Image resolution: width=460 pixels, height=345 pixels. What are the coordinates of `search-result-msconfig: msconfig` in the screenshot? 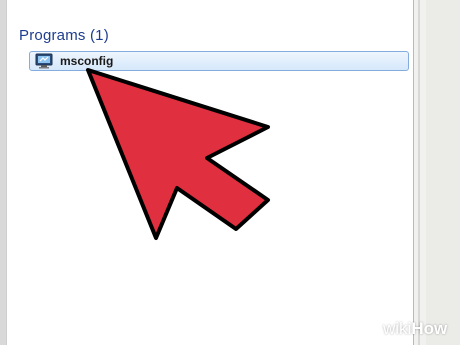 It's located at (219, 61).